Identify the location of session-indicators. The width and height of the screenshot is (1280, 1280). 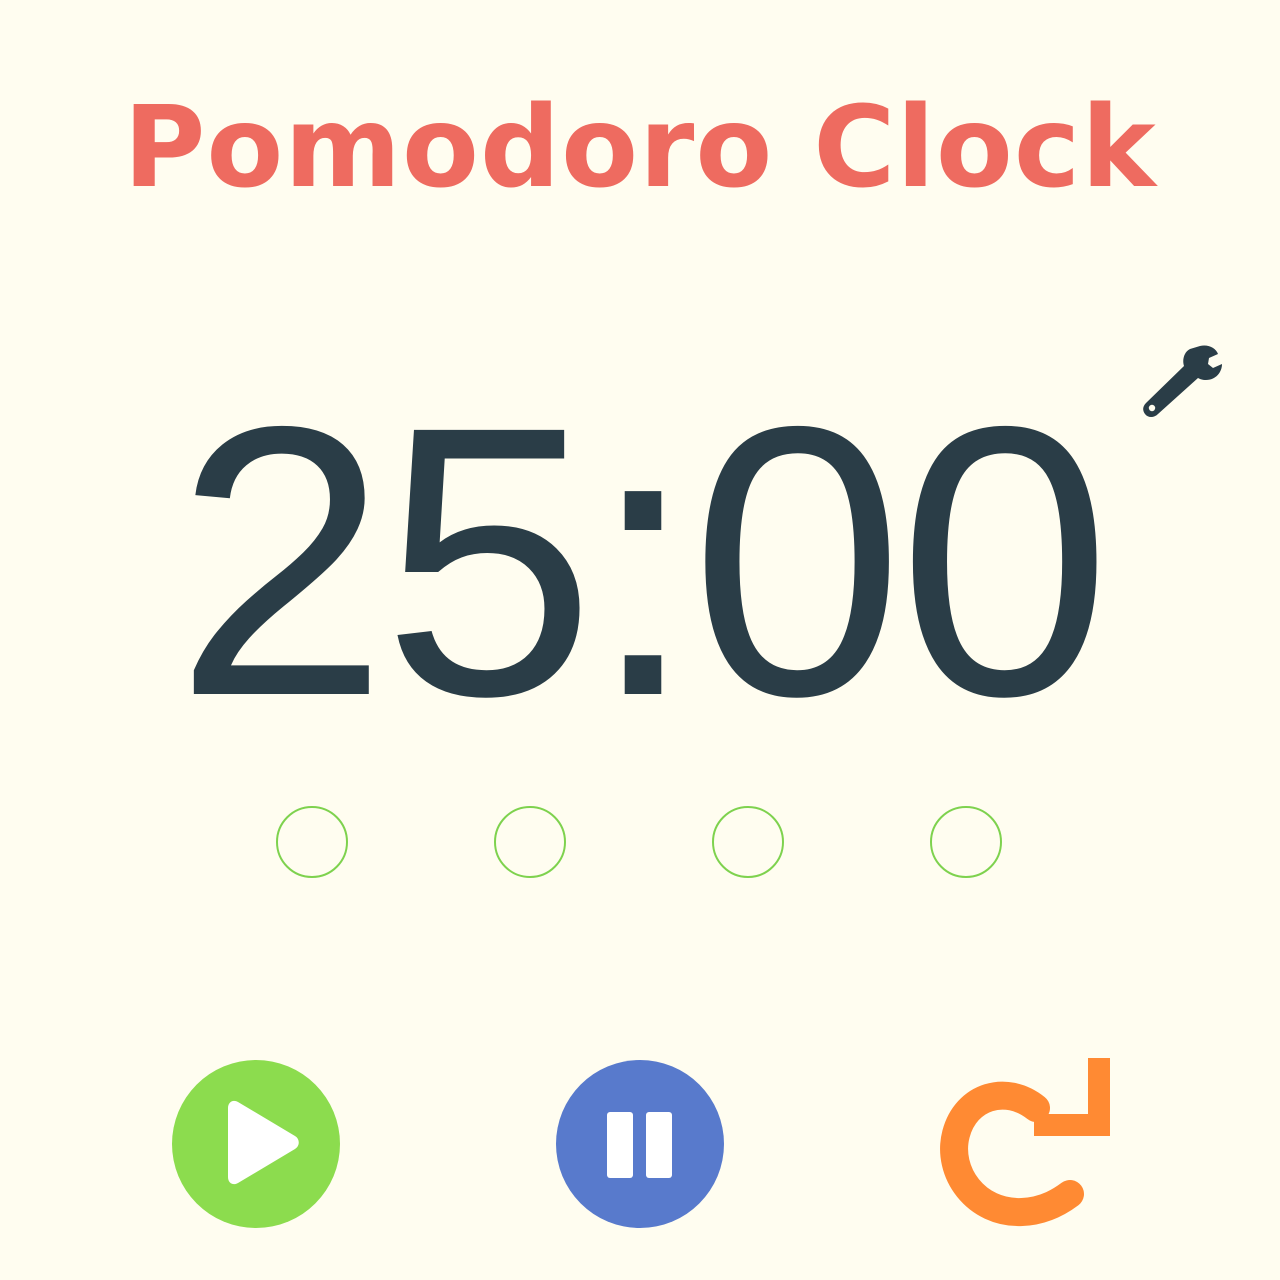
(640, 845).